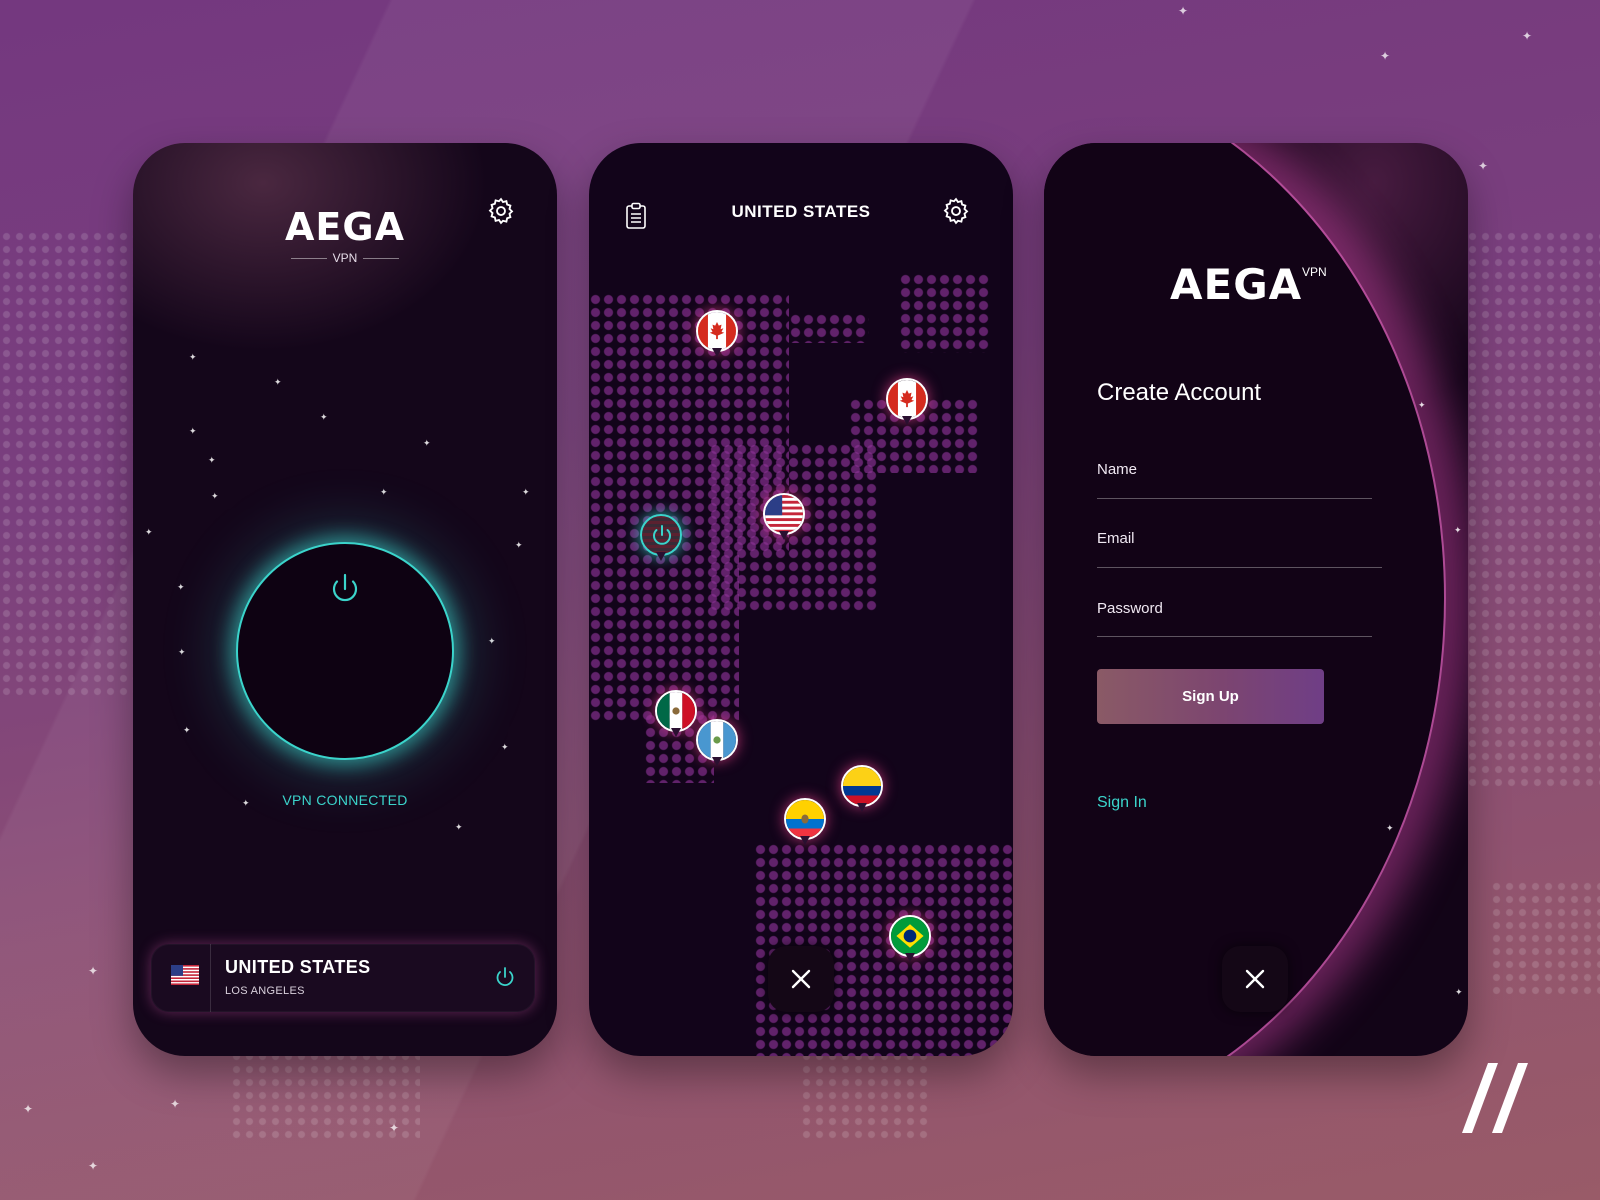 The image size is (1600, 1200). What do you see at coordinates (805, 819) in the screenshot?
I see `ecuador-flag-icon` at bounding box center [805, 819].